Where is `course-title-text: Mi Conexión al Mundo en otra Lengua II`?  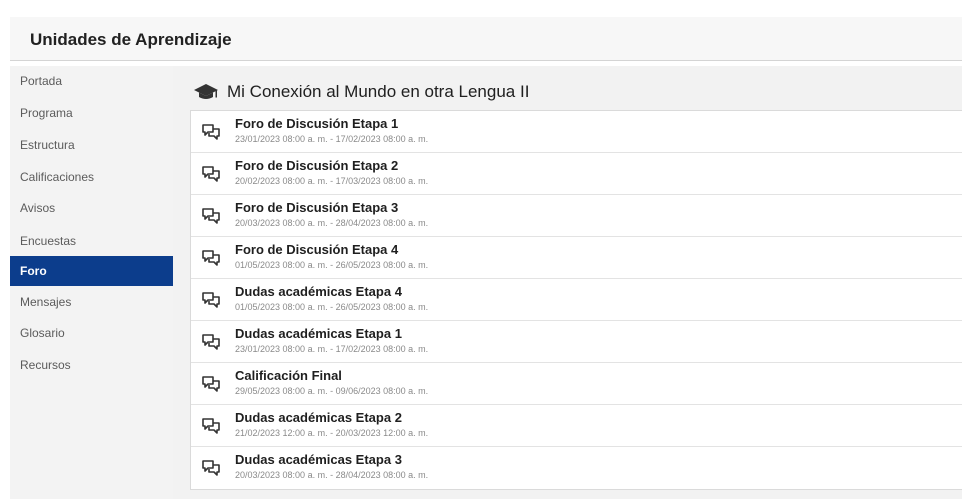 course-title-text: Mi Conexión al Mundo en otra Lengua II is located at coordinates (378, 91).